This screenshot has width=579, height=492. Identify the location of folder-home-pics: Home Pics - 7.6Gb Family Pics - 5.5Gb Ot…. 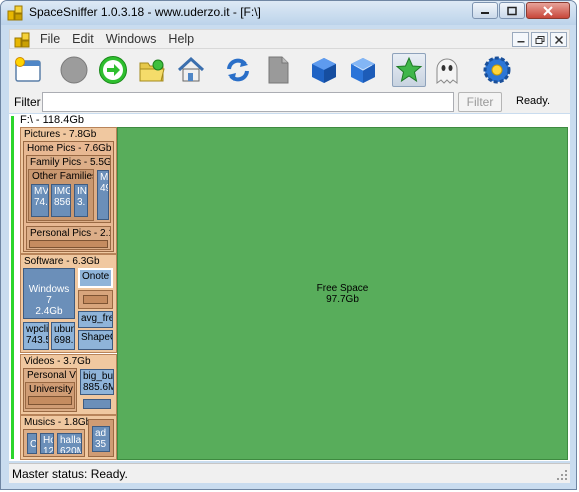
(68, 196).